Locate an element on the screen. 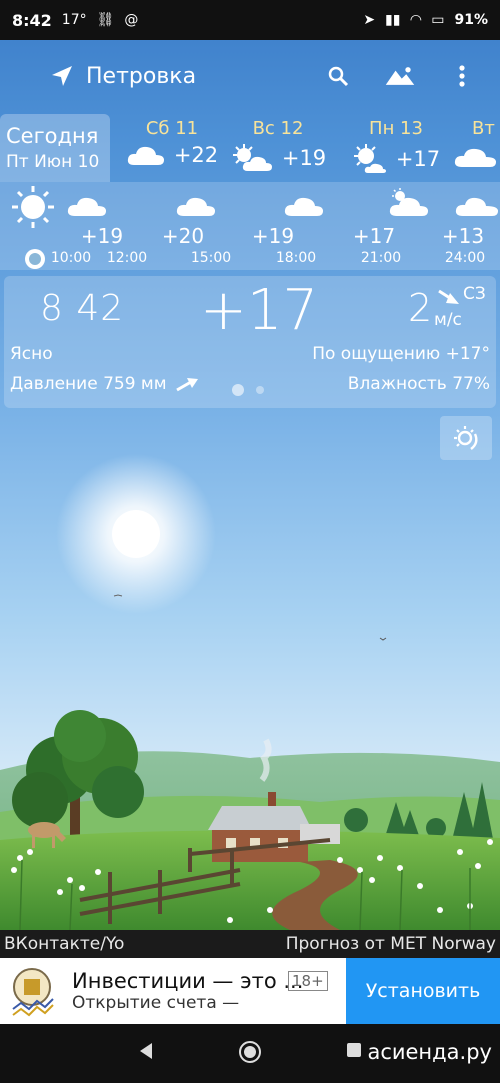  credits-bar: ВКонтакте/Yo Прогноз от MET Norway is located at coordinates (250, 944).